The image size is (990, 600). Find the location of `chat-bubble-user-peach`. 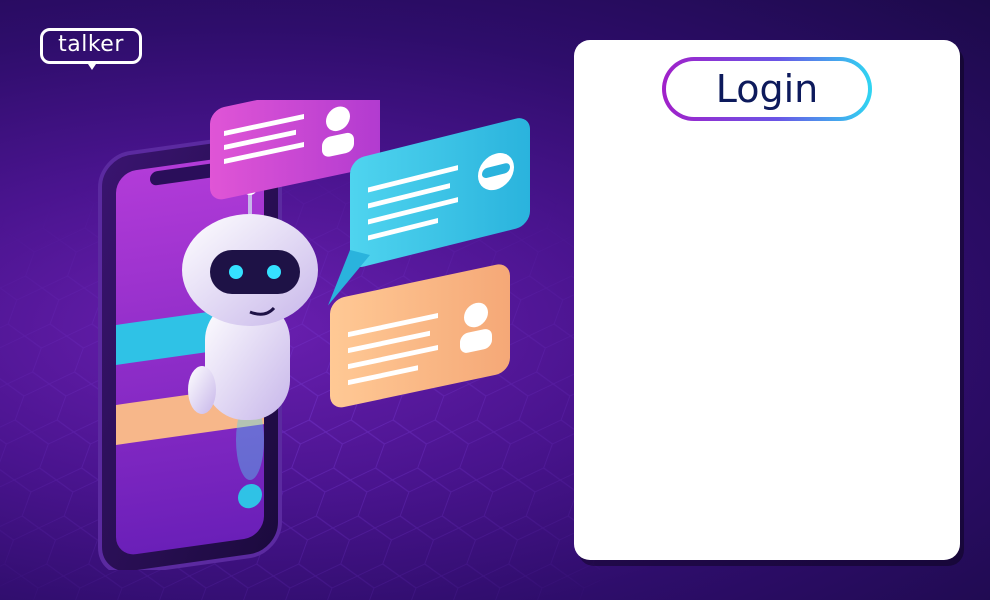

chat-bubble-user-peach is located at coordinates (420, 336).